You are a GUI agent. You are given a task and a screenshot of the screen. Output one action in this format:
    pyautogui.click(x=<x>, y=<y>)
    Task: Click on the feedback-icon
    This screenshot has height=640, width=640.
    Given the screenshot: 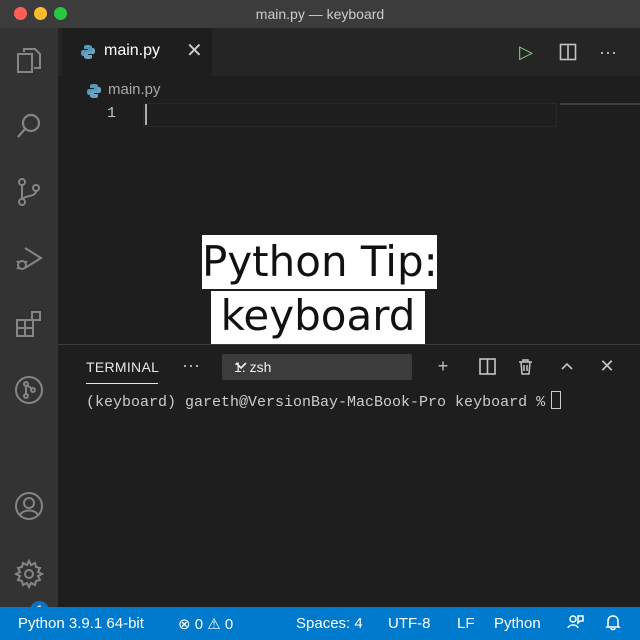 What is the action you would take?
    pyautogui.click(x=575, y=624)
    